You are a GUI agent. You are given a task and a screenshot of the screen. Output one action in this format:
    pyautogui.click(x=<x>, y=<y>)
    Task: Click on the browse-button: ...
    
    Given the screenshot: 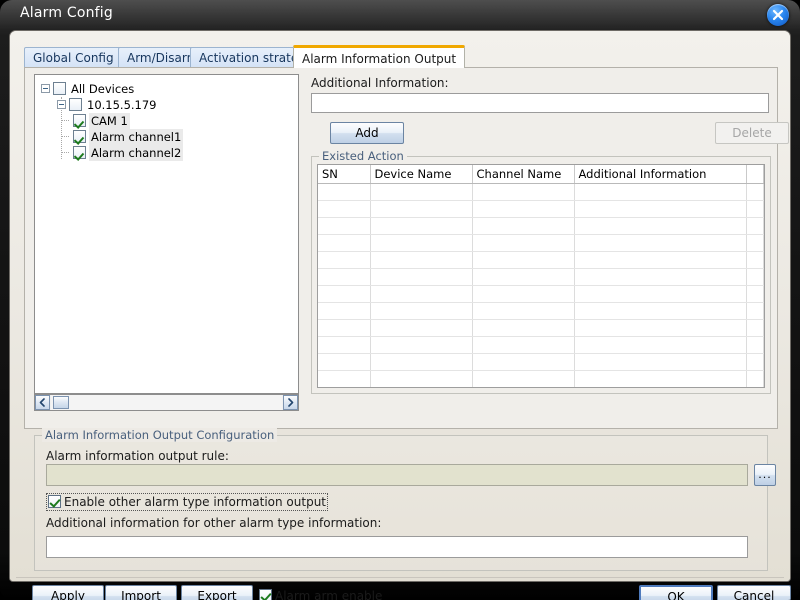 What is the action you would take?
    pyautogui.click(x=765, y=475)
    